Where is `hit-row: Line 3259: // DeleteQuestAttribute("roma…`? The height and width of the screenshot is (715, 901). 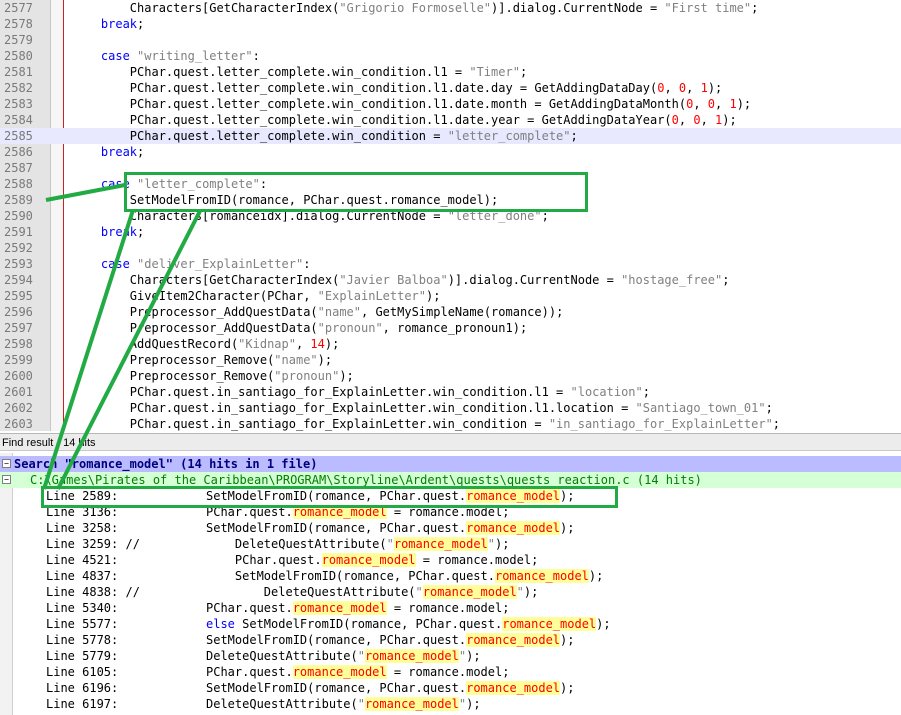 hit-row: Line 3259: // DeleteQuestAttribute("roma… is located at coordinates (450, 544).